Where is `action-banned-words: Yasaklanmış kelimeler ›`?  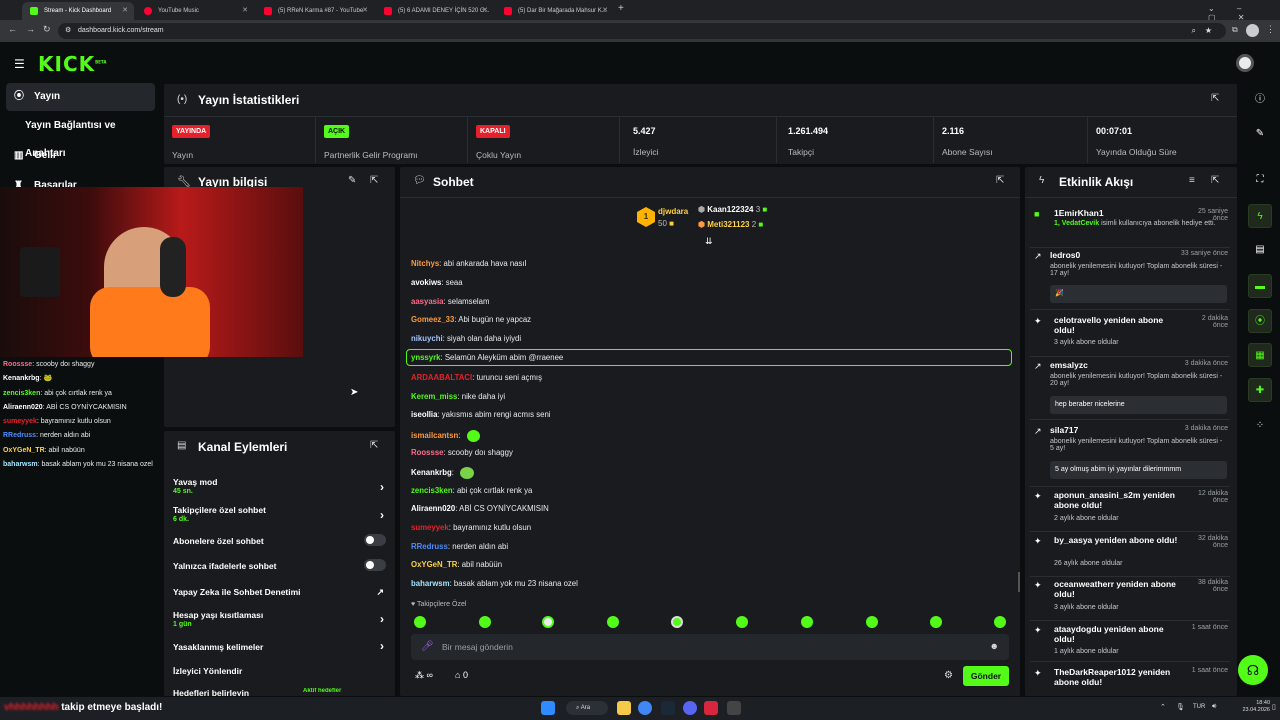
action-banned-words: Yasaklanmış kelimeler › is located at coordinates (279, 646).